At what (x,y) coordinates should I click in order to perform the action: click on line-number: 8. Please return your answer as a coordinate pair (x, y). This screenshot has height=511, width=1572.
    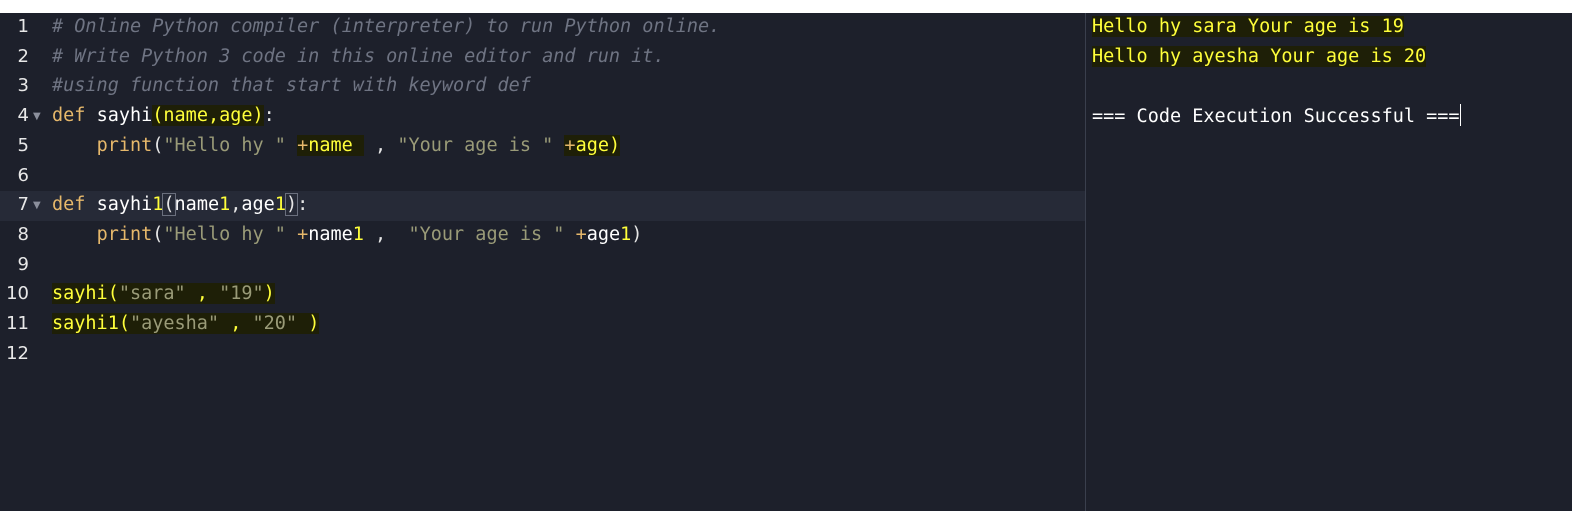
    Looking at the image, I should click on (23, 234).